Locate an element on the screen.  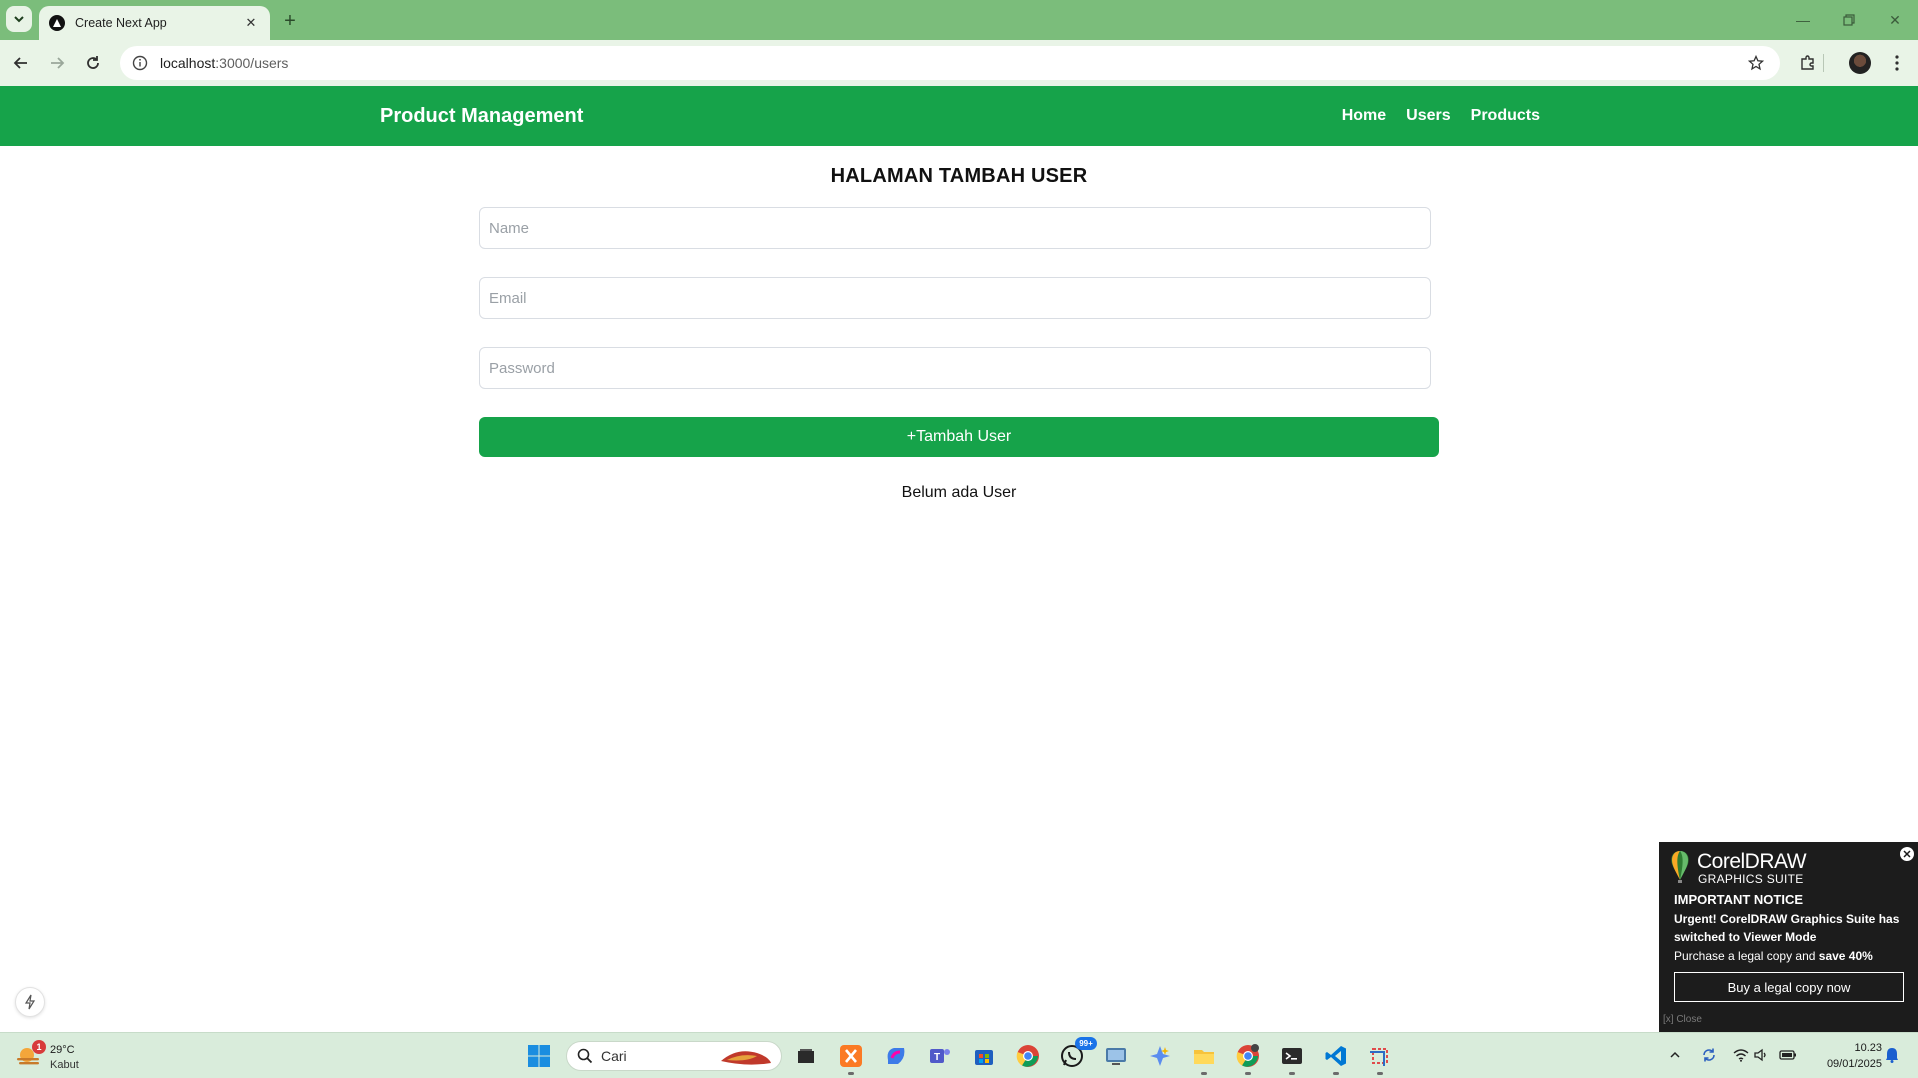
taskbar-app-whatsapp: 99+ is located at coordinates (1077, 1054).